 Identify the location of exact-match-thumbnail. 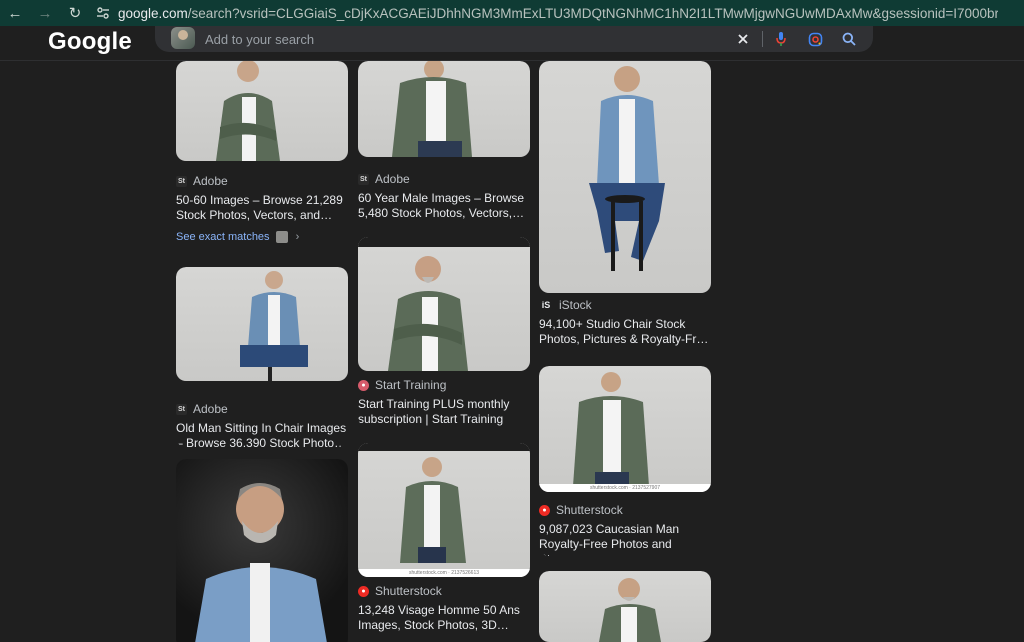
(281, 237).